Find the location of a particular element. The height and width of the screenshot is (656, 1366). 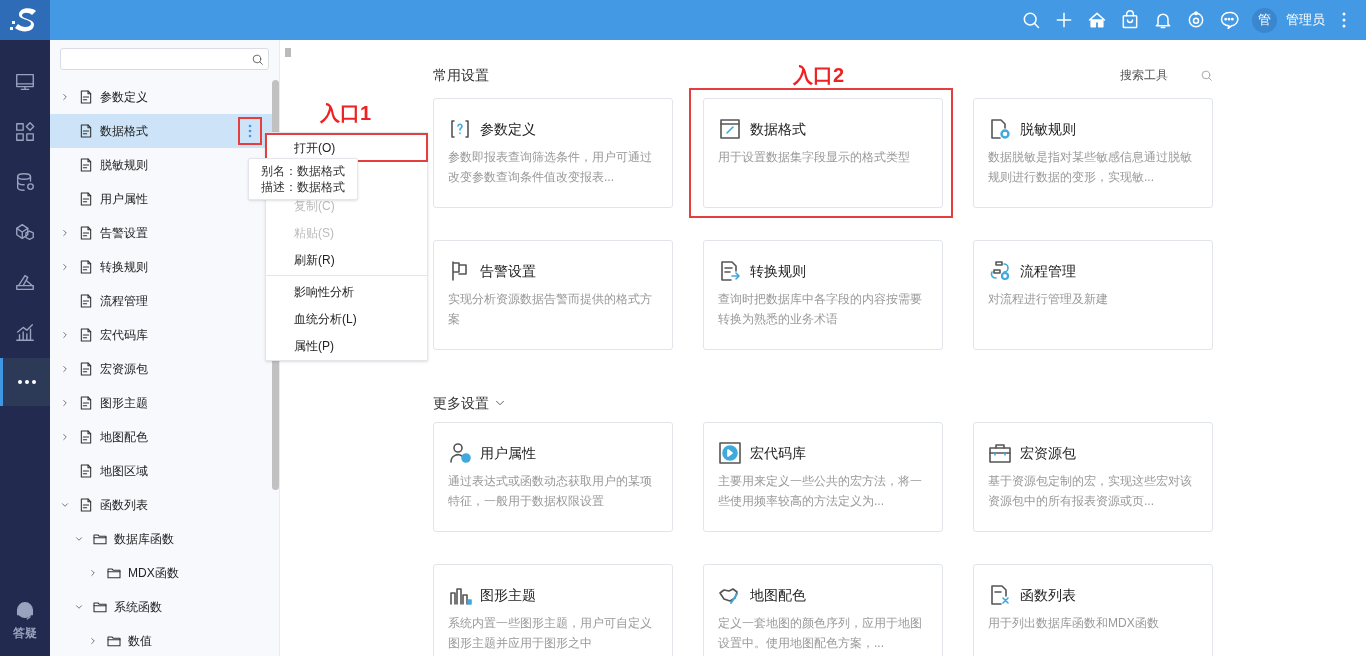

tree-item: MDX函数 is located at coordinates (140, 573).